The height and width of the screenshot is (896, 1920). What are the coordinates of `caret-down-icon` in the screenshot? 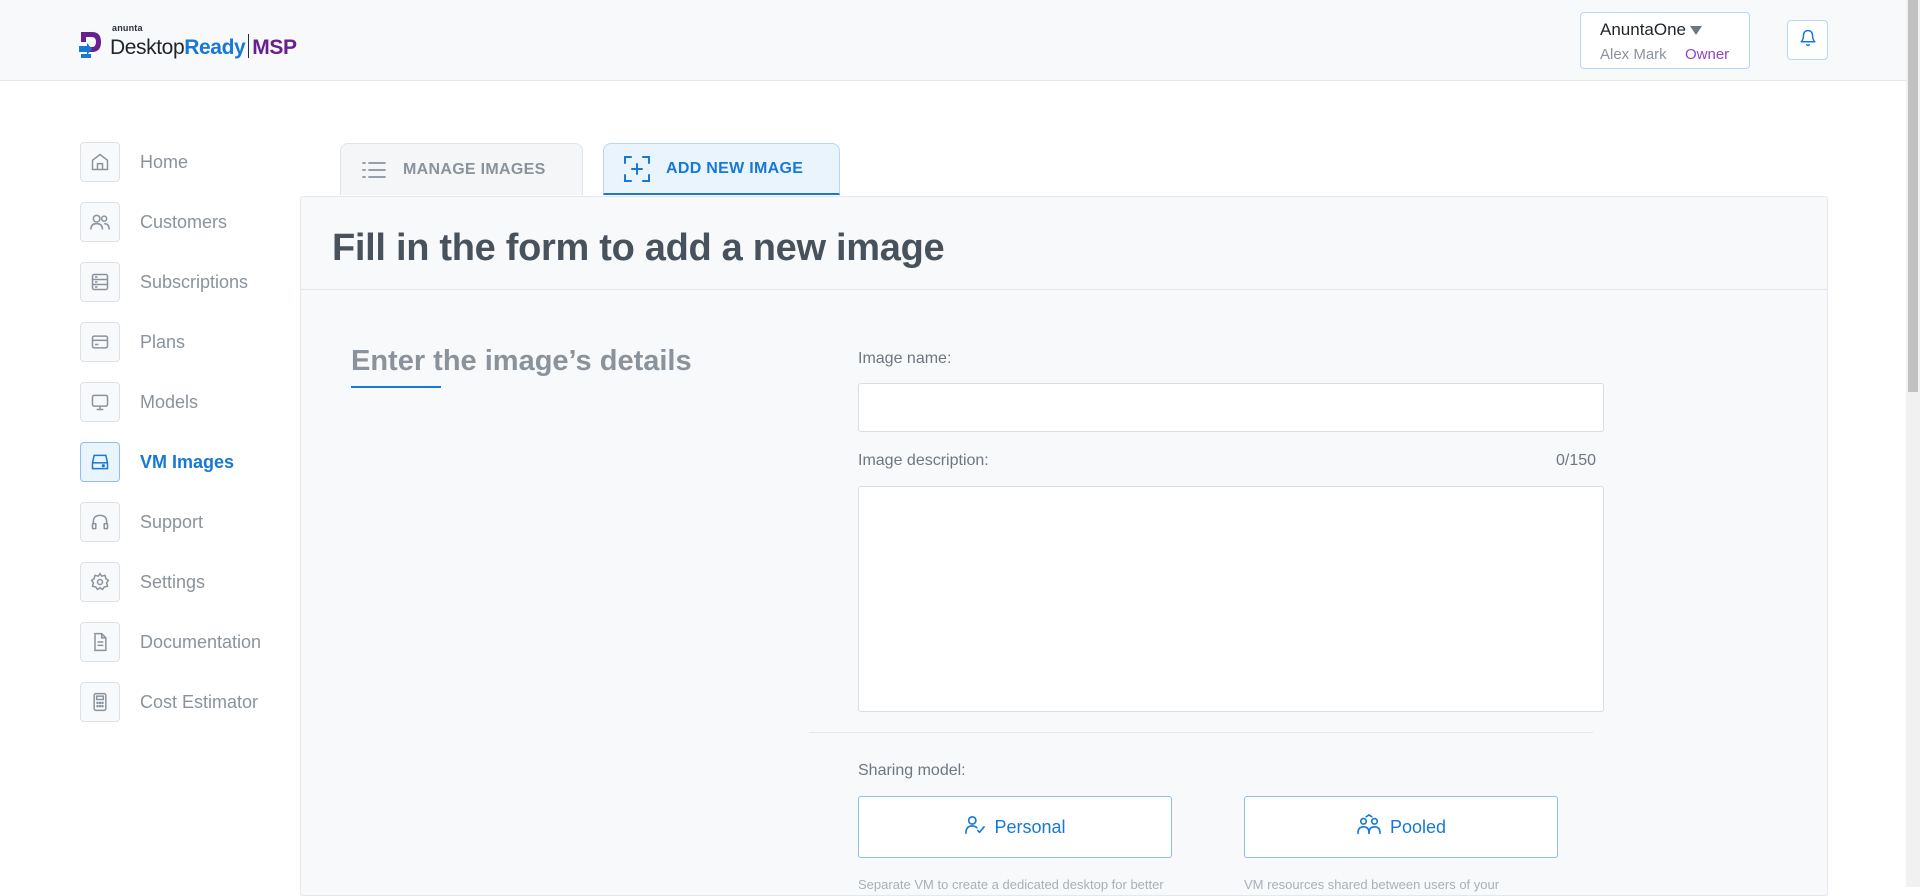 It's located at (1696, 30).